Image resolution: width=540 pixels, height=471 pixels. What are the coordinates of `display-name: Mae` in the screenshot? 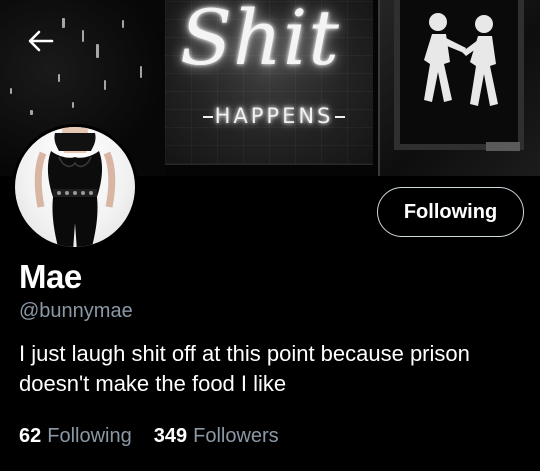 It's located at (50, 276).